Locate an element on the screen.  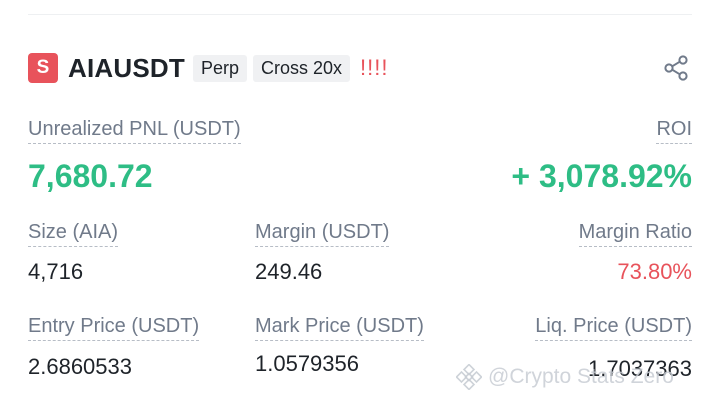
watermark: @Crypto Stats Zero is located at coordinates (565, 377).